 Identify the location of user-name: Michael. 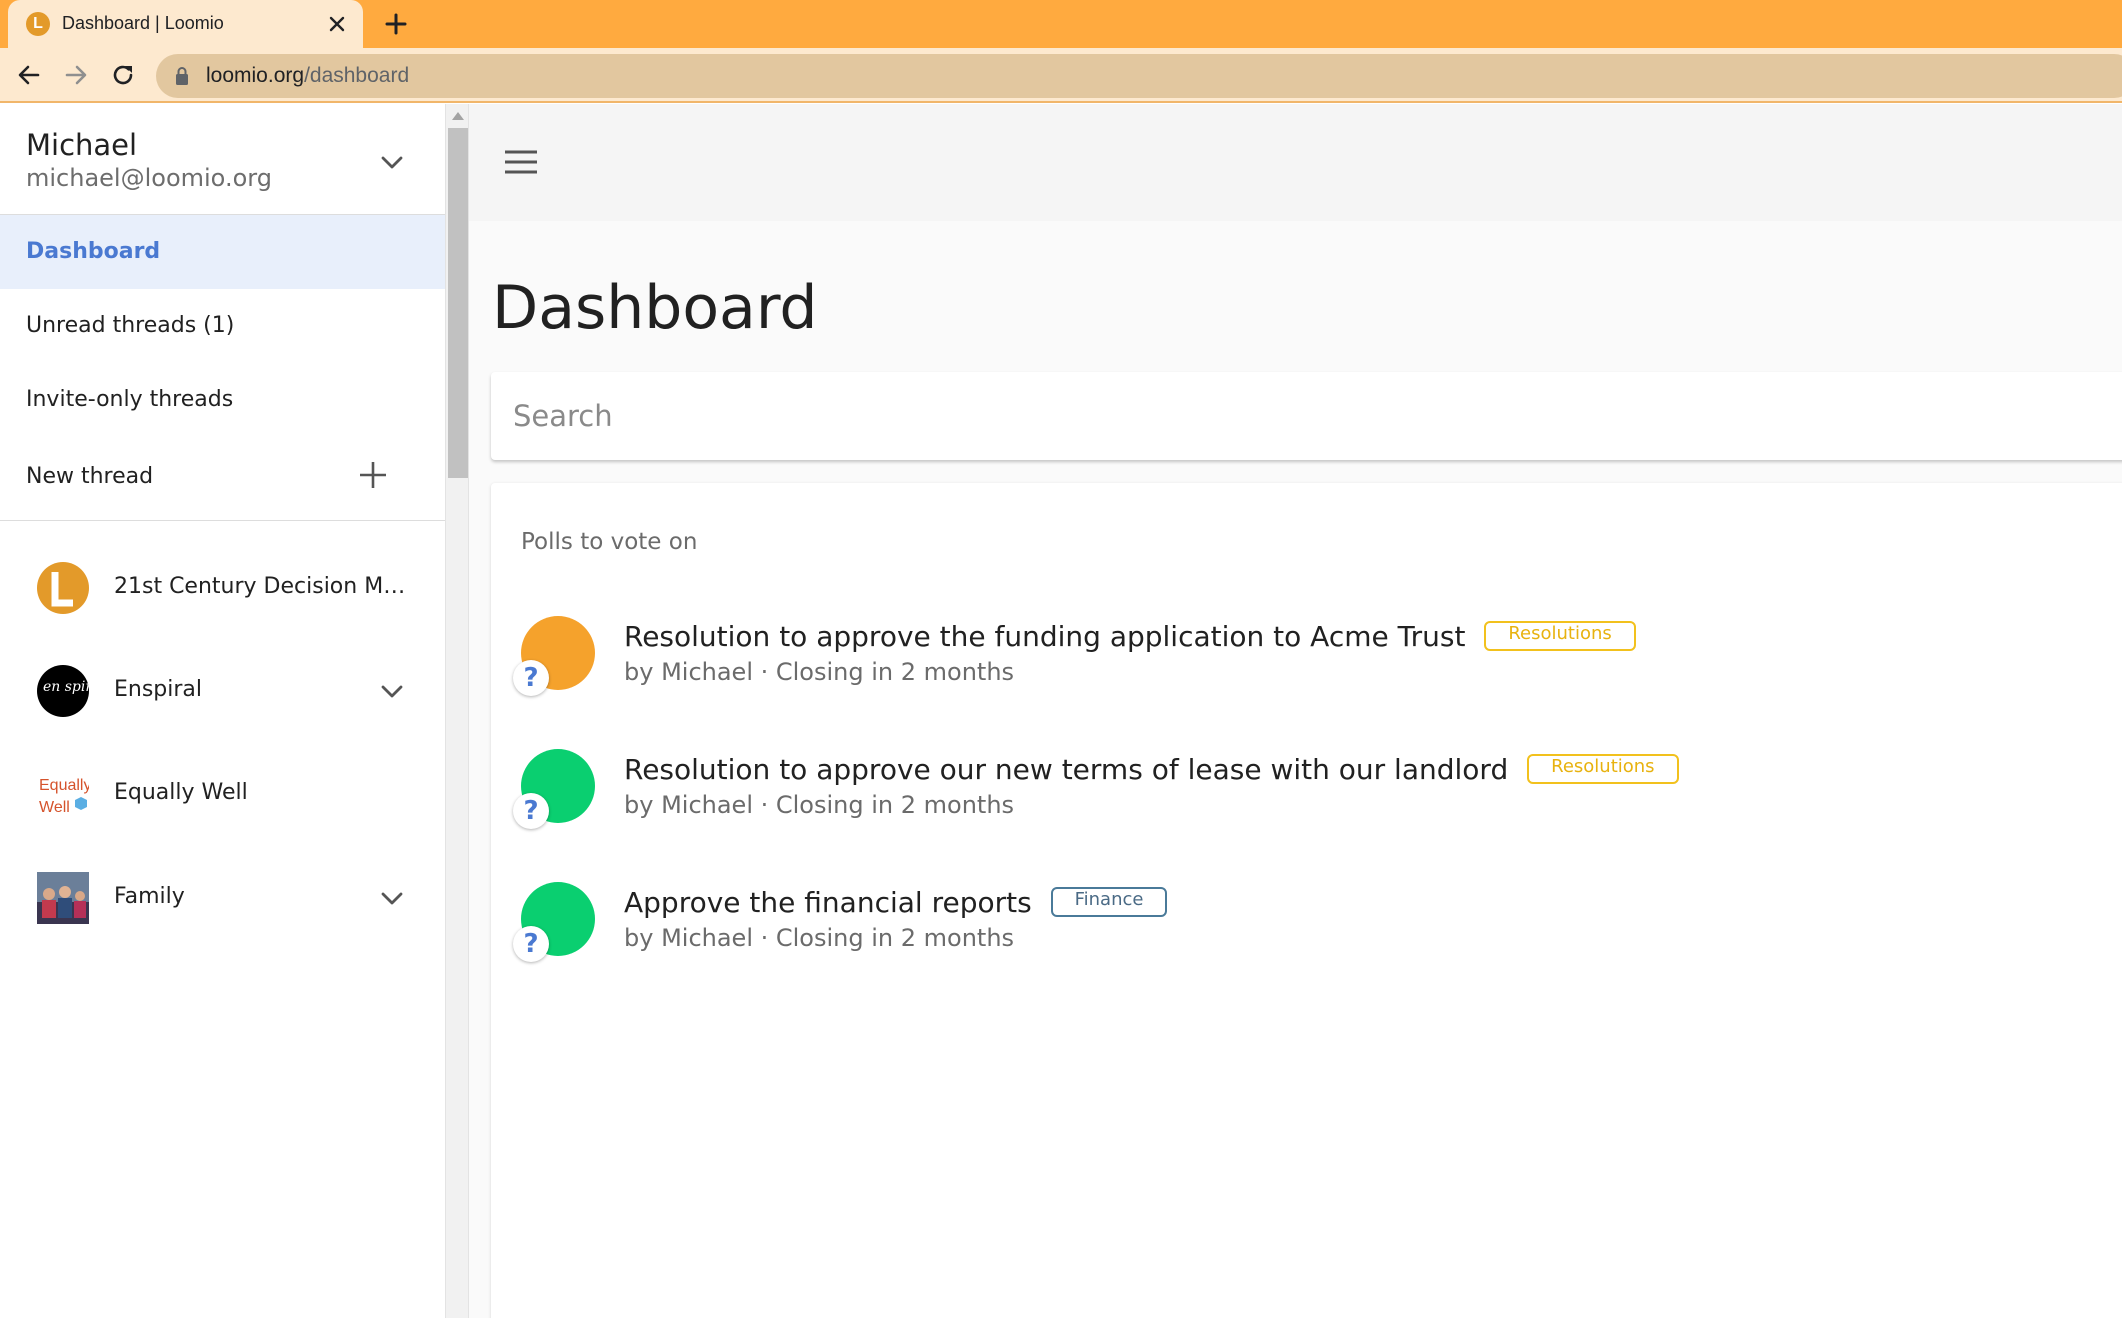
(82, 145).